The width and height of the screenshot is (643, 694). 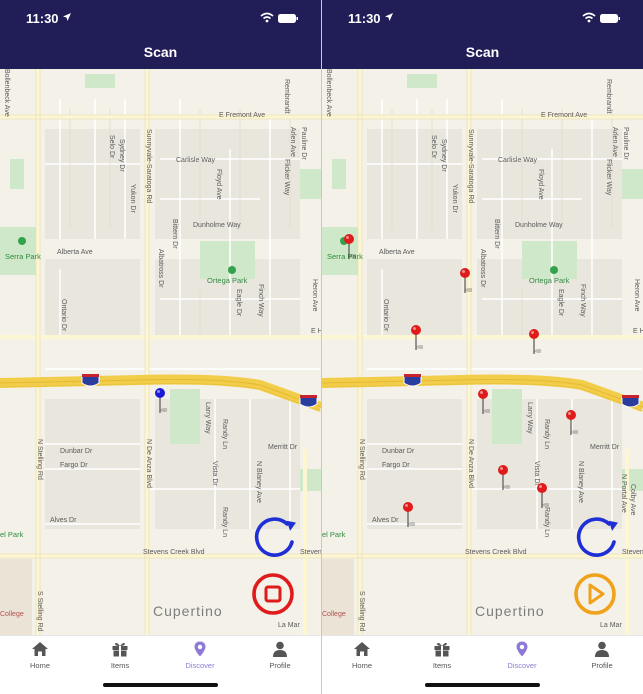 What do you see at coordinates (582, 300) in the screenshot?
I see `street-label: Finch Way` at bounding box center [582, 300].